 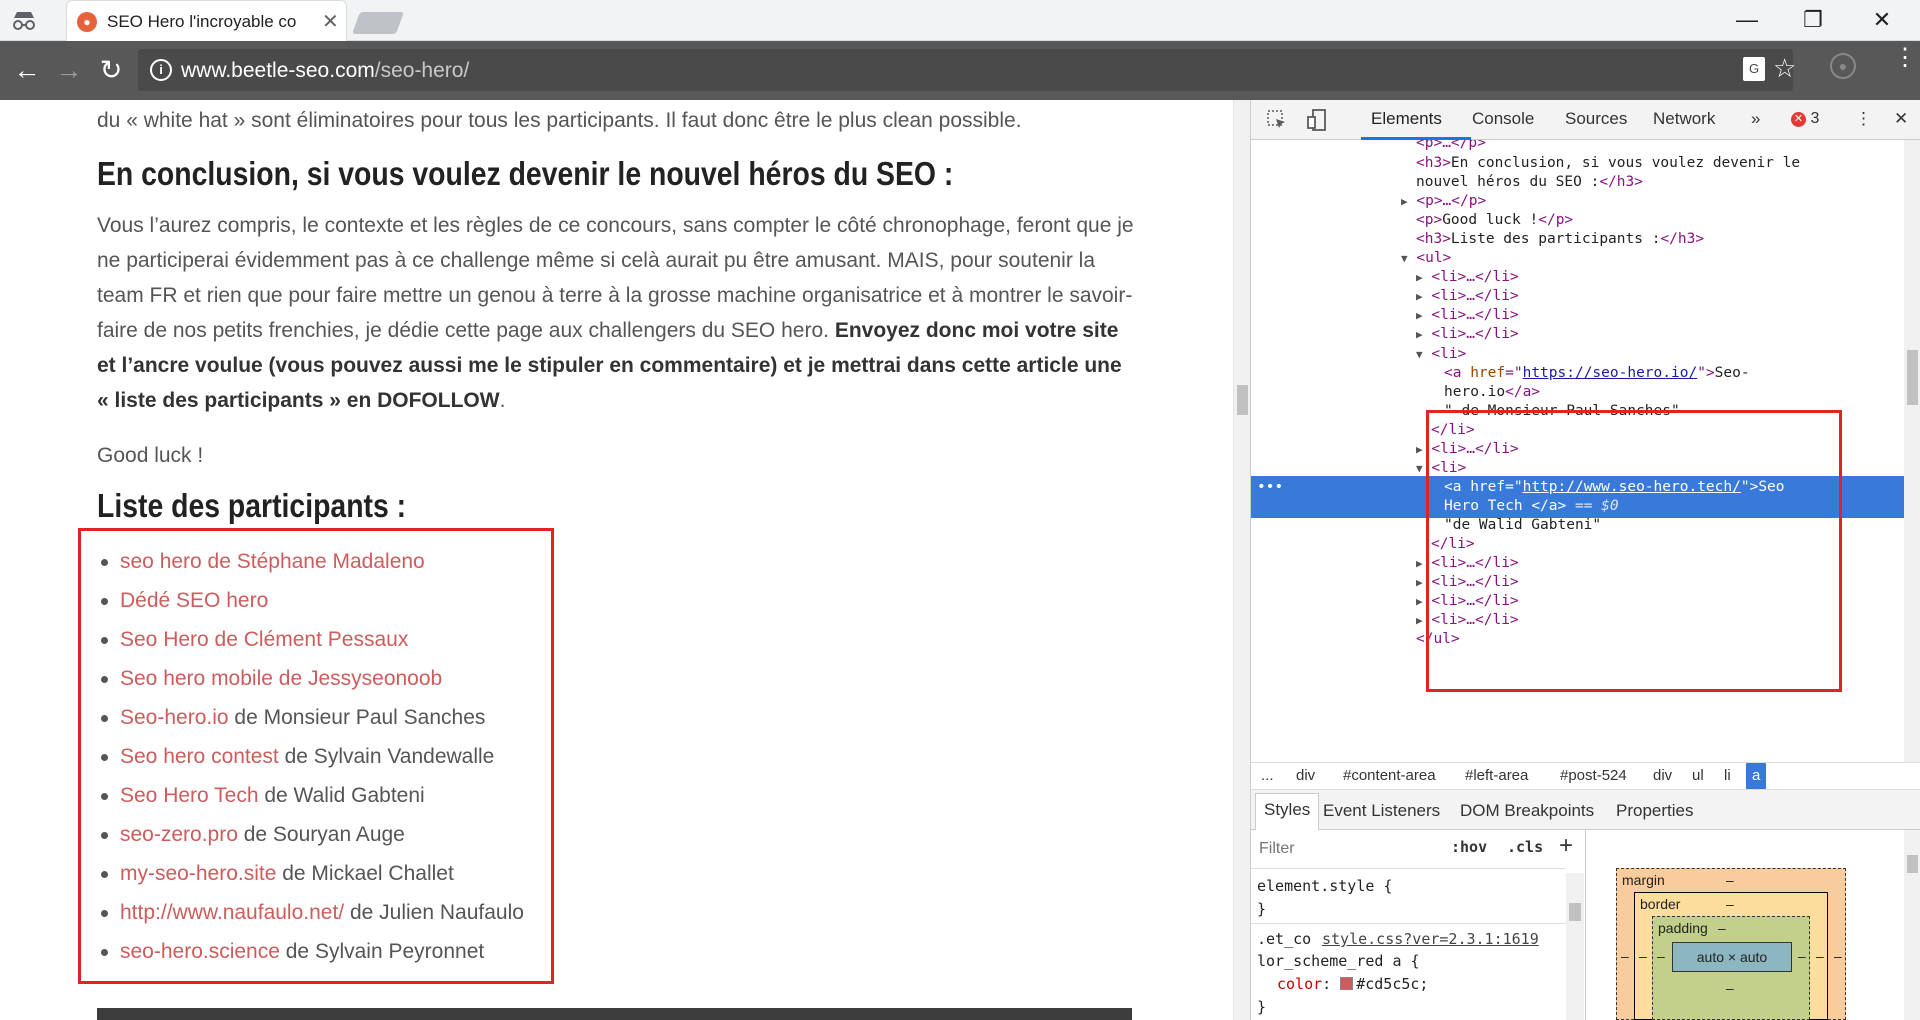 What do you see at coordinates (1349, 849) in the screenshot?
I see `styles-filter-input` at bounding box center [1349, 849].